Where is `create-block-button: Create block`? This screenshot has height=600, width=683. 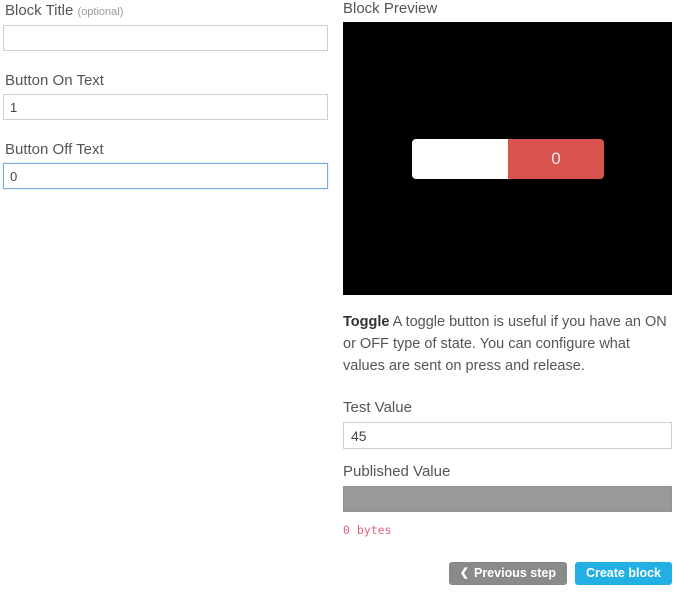
create-block-button: Create block is located at coordinates (623, 573).